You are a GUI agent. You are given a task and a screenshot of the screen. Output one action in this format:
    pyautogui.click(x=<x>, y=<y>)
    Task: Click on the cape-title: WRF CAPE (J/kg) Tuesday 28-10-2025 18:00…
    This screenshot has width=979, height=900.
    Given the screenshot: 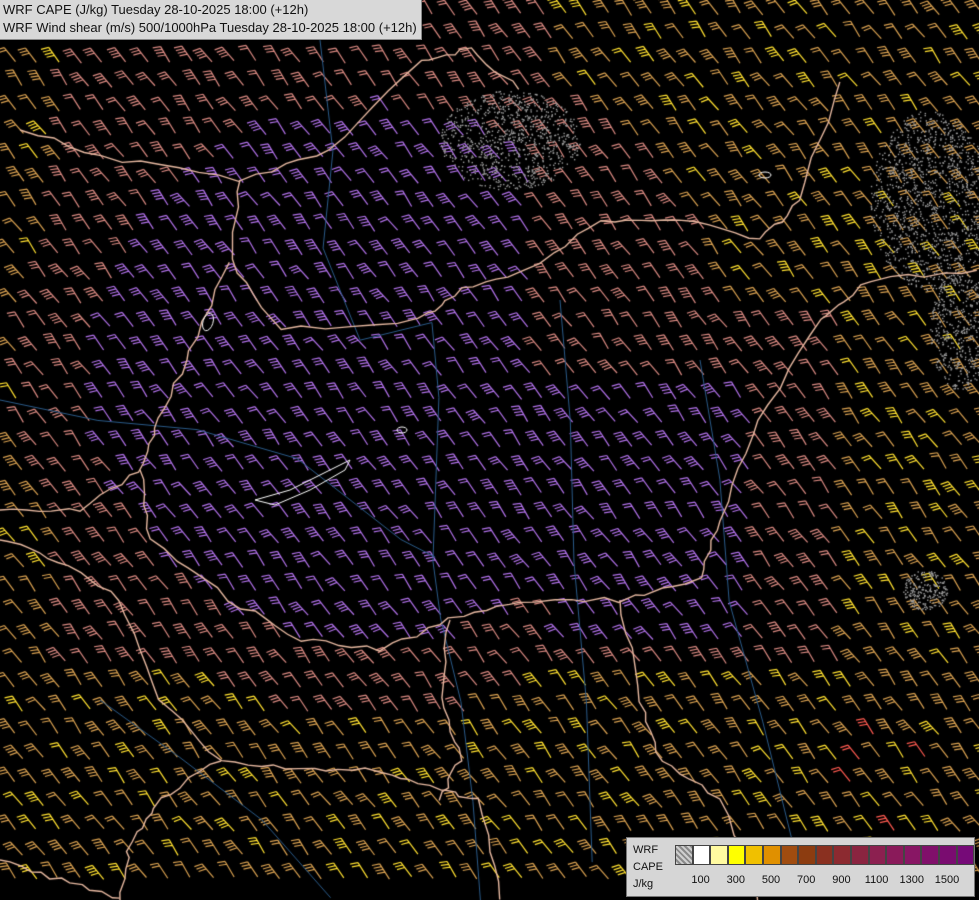 What is the action you would take?
    pyautogui.click(x=156, y=9)
    